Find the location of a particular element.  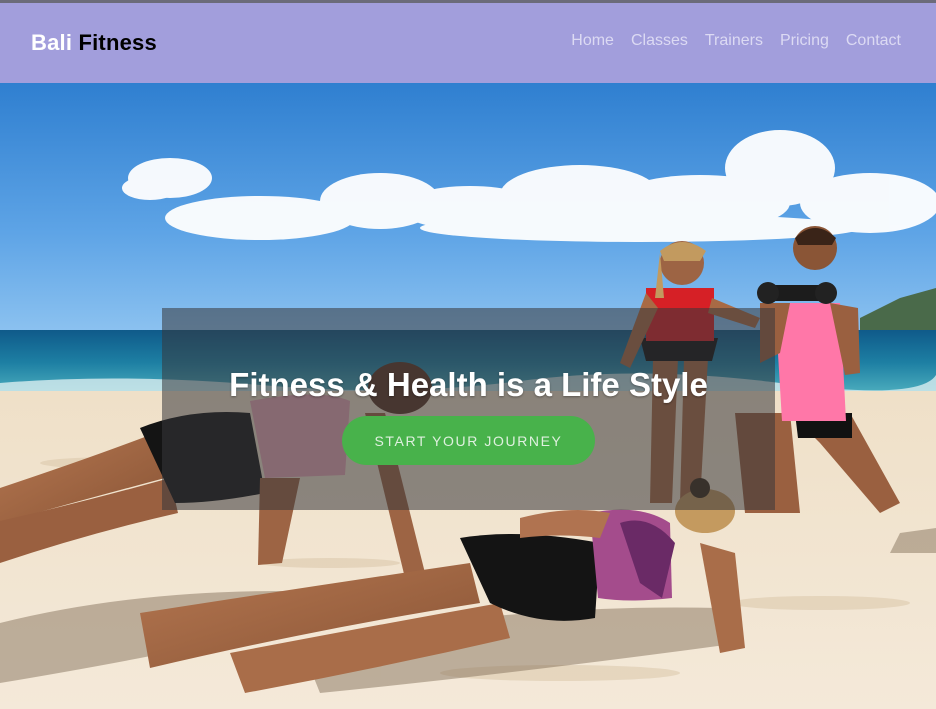

nav-home: Home is located at coordinates (592, 41).